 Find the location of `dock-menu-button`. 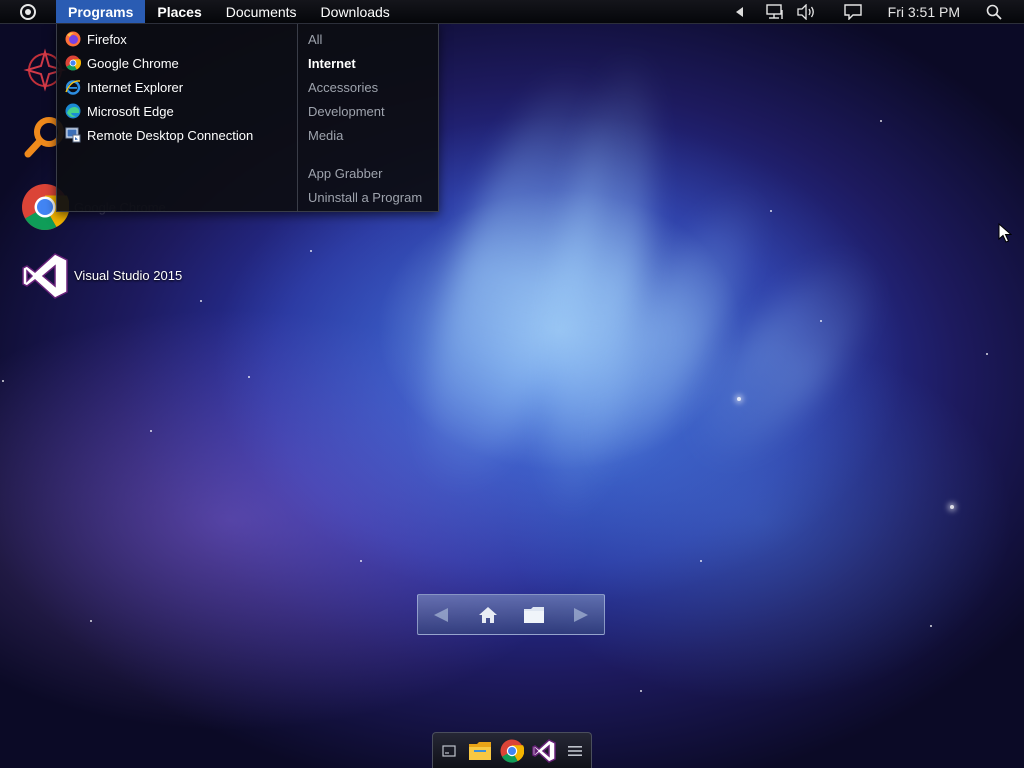

dock-menu-button is located at coordinates (575, 751).